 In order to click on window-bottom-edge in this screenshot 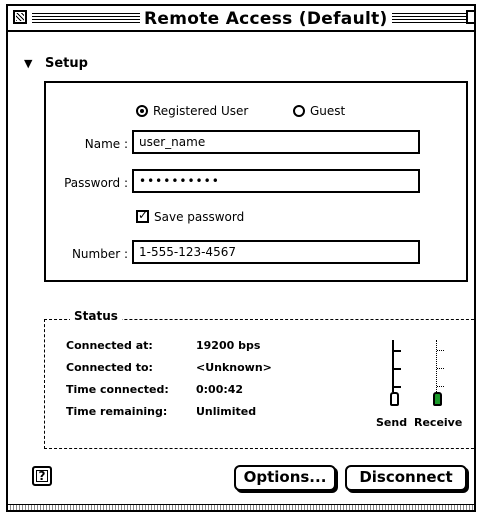, I will do `click(241, 507)`.